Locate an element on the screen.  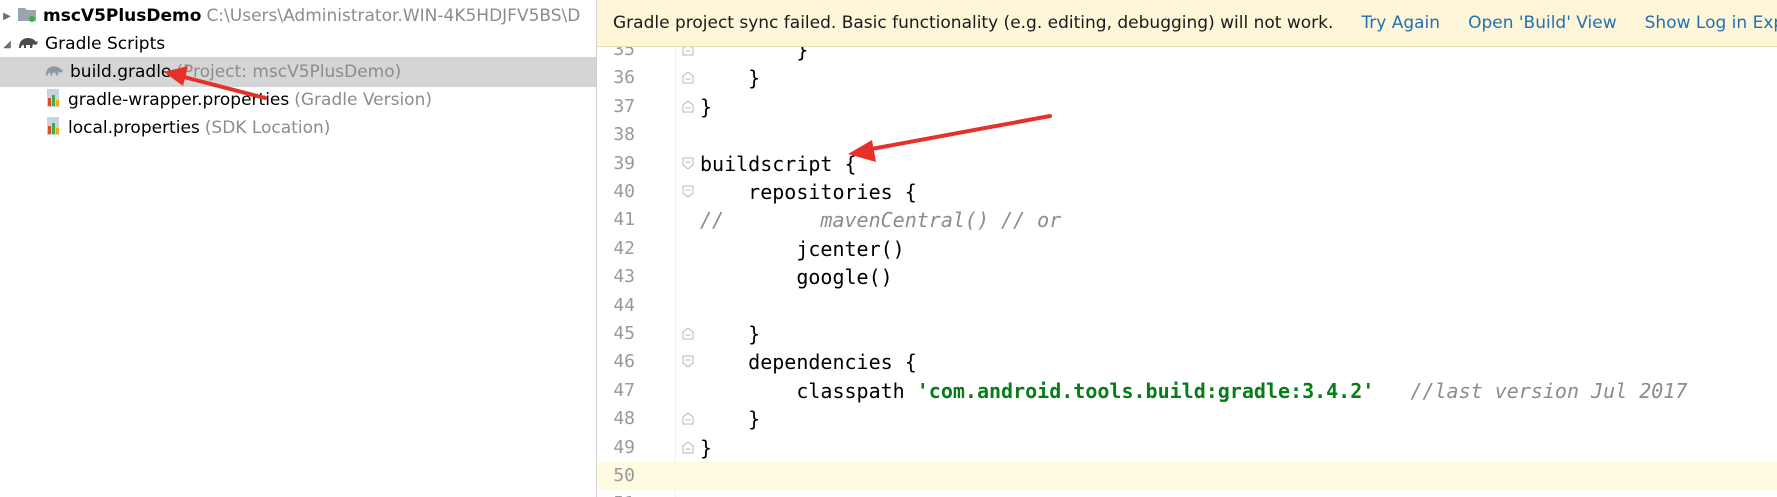
line-number: 51 is located at coordinates (616, 493).